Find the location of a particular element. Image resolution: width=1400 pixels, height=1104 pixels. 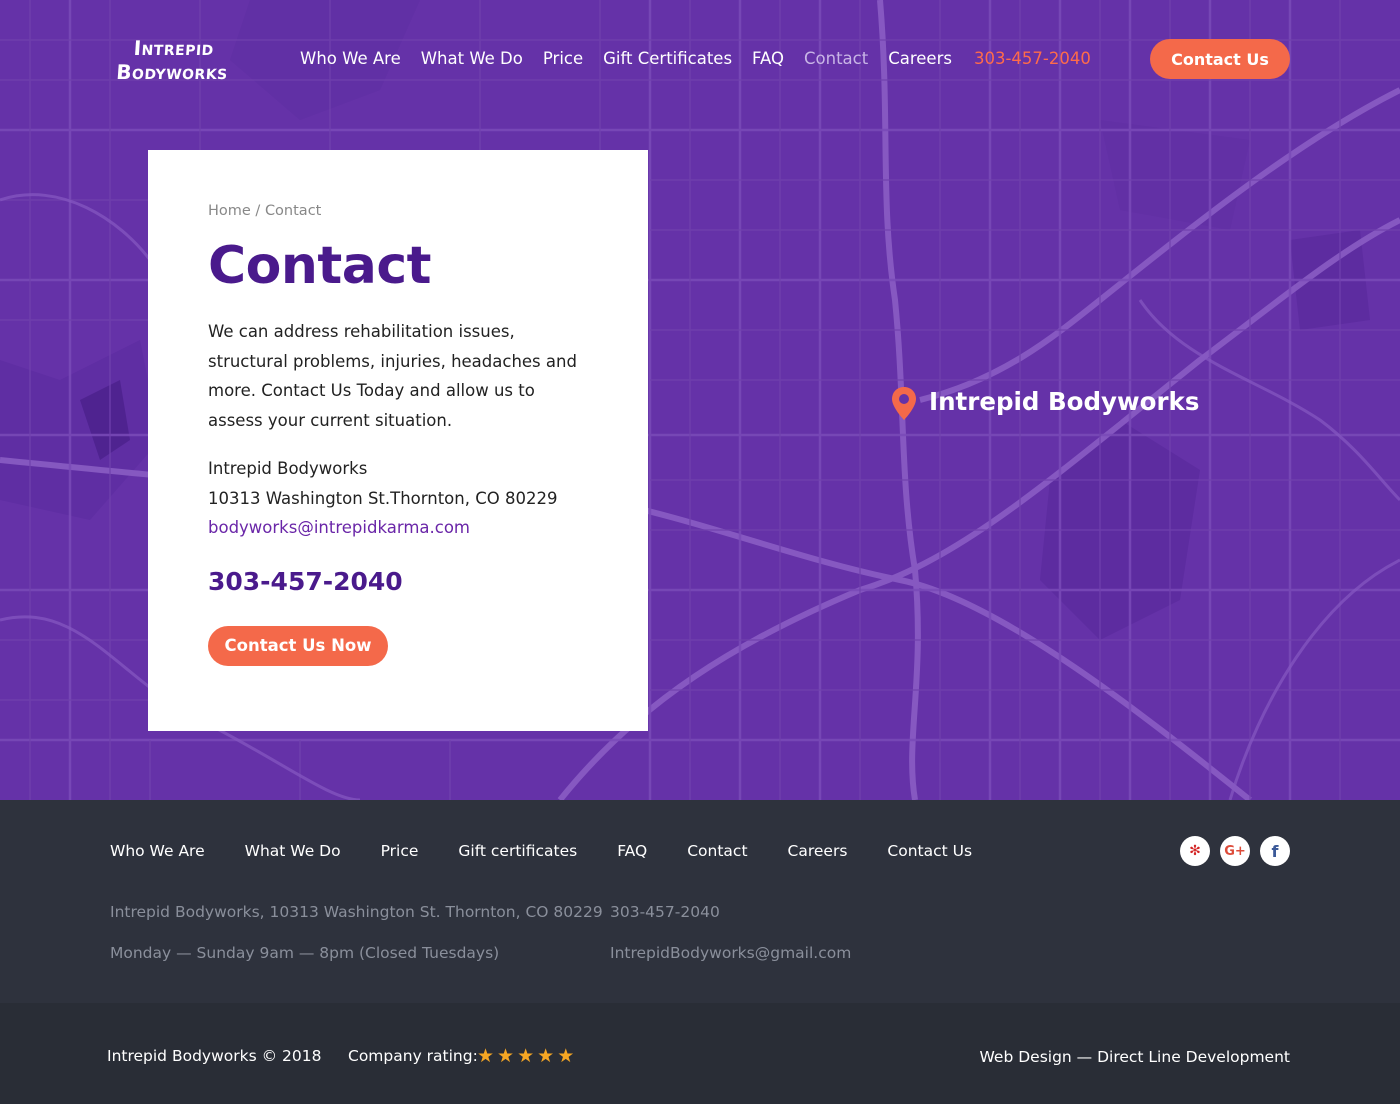

contact-phone: 303-457-2040 is located at coordinates (398, 582).